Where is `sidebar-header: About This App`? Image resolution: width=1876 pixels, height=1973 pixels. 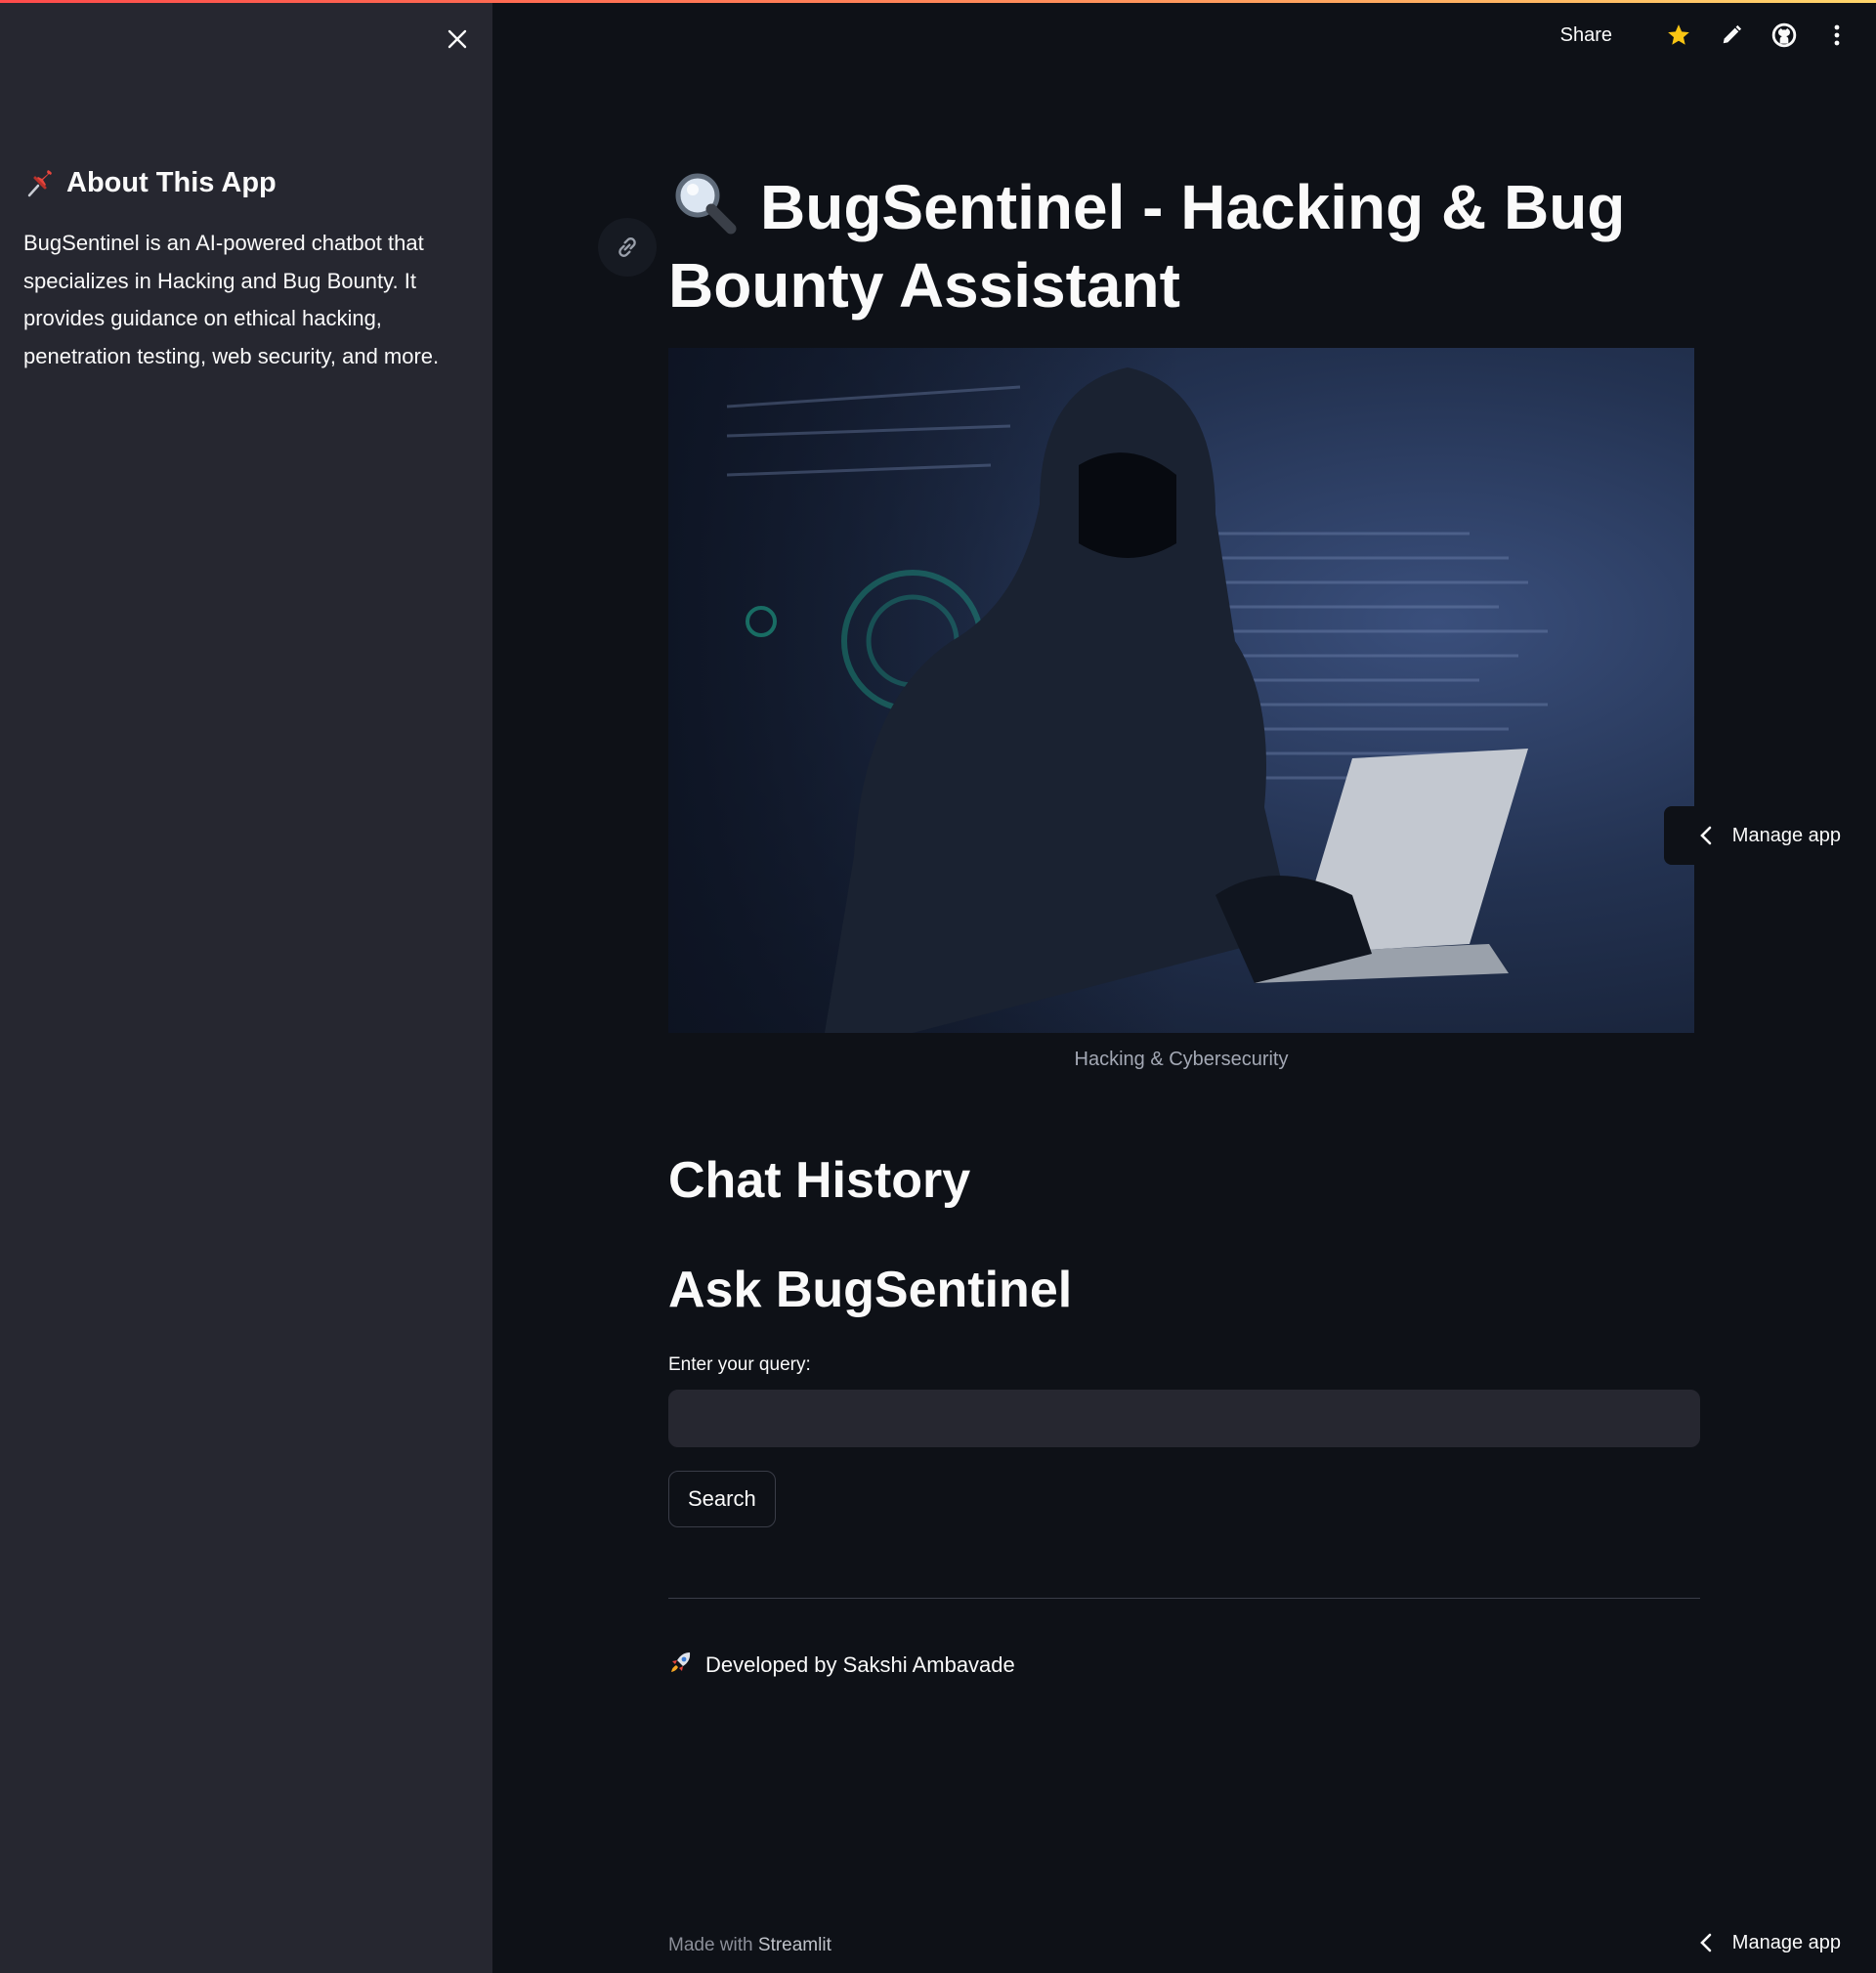 sidebar-header: About This App is located at coordinates (150, 183).